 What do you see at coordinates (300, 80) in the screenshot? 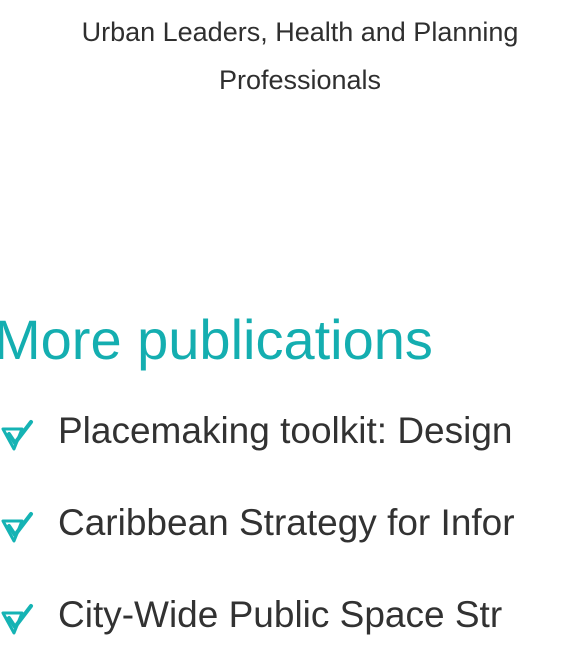
I see `caption-line-2: Professionals` at bounding box center [300, 80].